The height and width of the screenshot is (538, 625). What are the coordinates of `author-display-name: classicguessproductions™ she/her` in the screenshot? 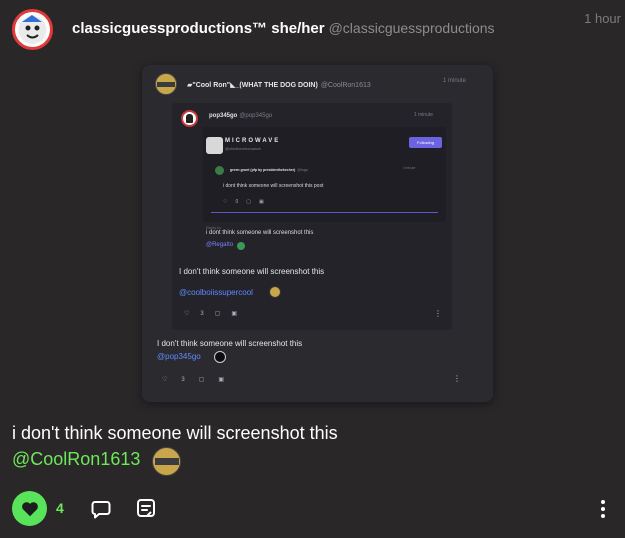 It's located at (198, 28).